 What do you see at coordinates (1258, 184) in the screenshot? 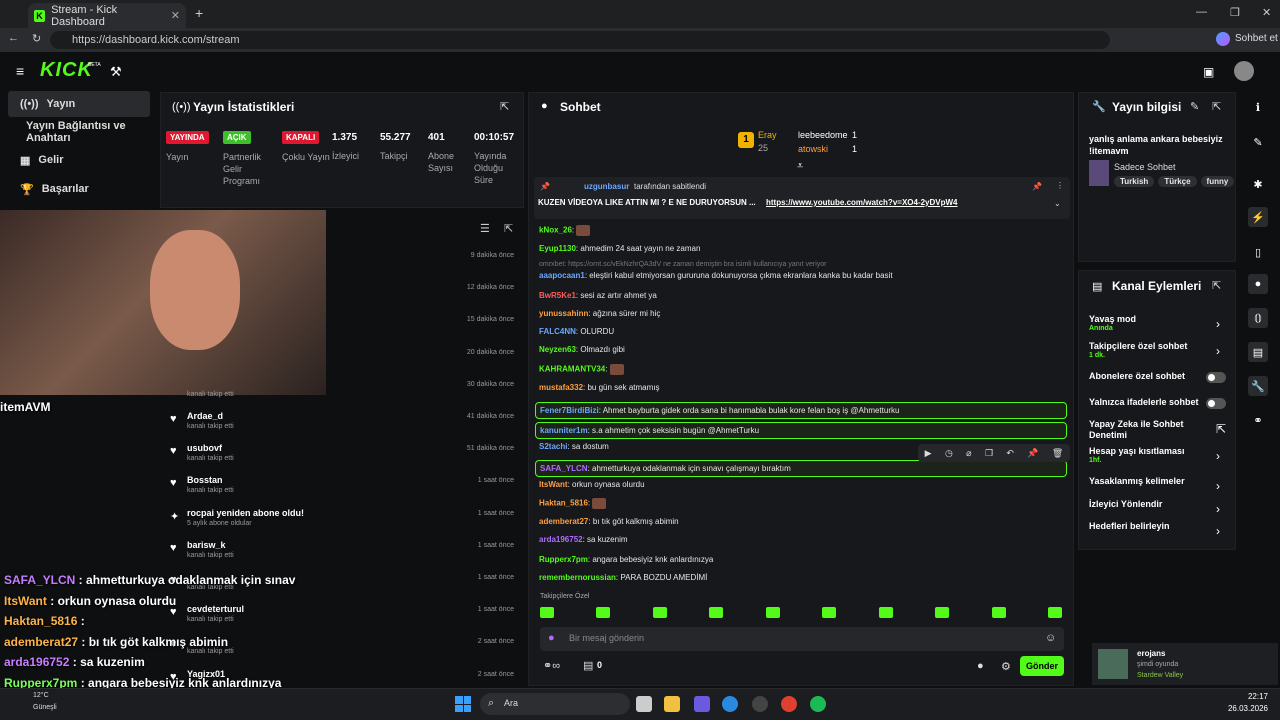
I see `bug-icon: ✱` at bounding box center [1258, 184].